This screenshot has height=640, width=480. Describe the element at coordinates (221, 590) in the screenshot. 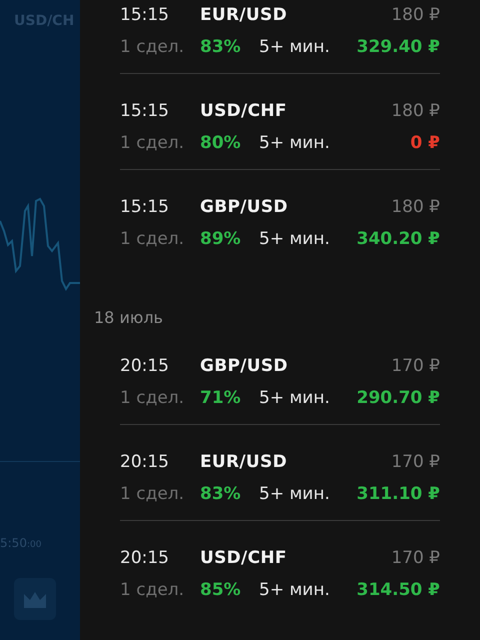

I see `payout-percent: 85%` at that location.